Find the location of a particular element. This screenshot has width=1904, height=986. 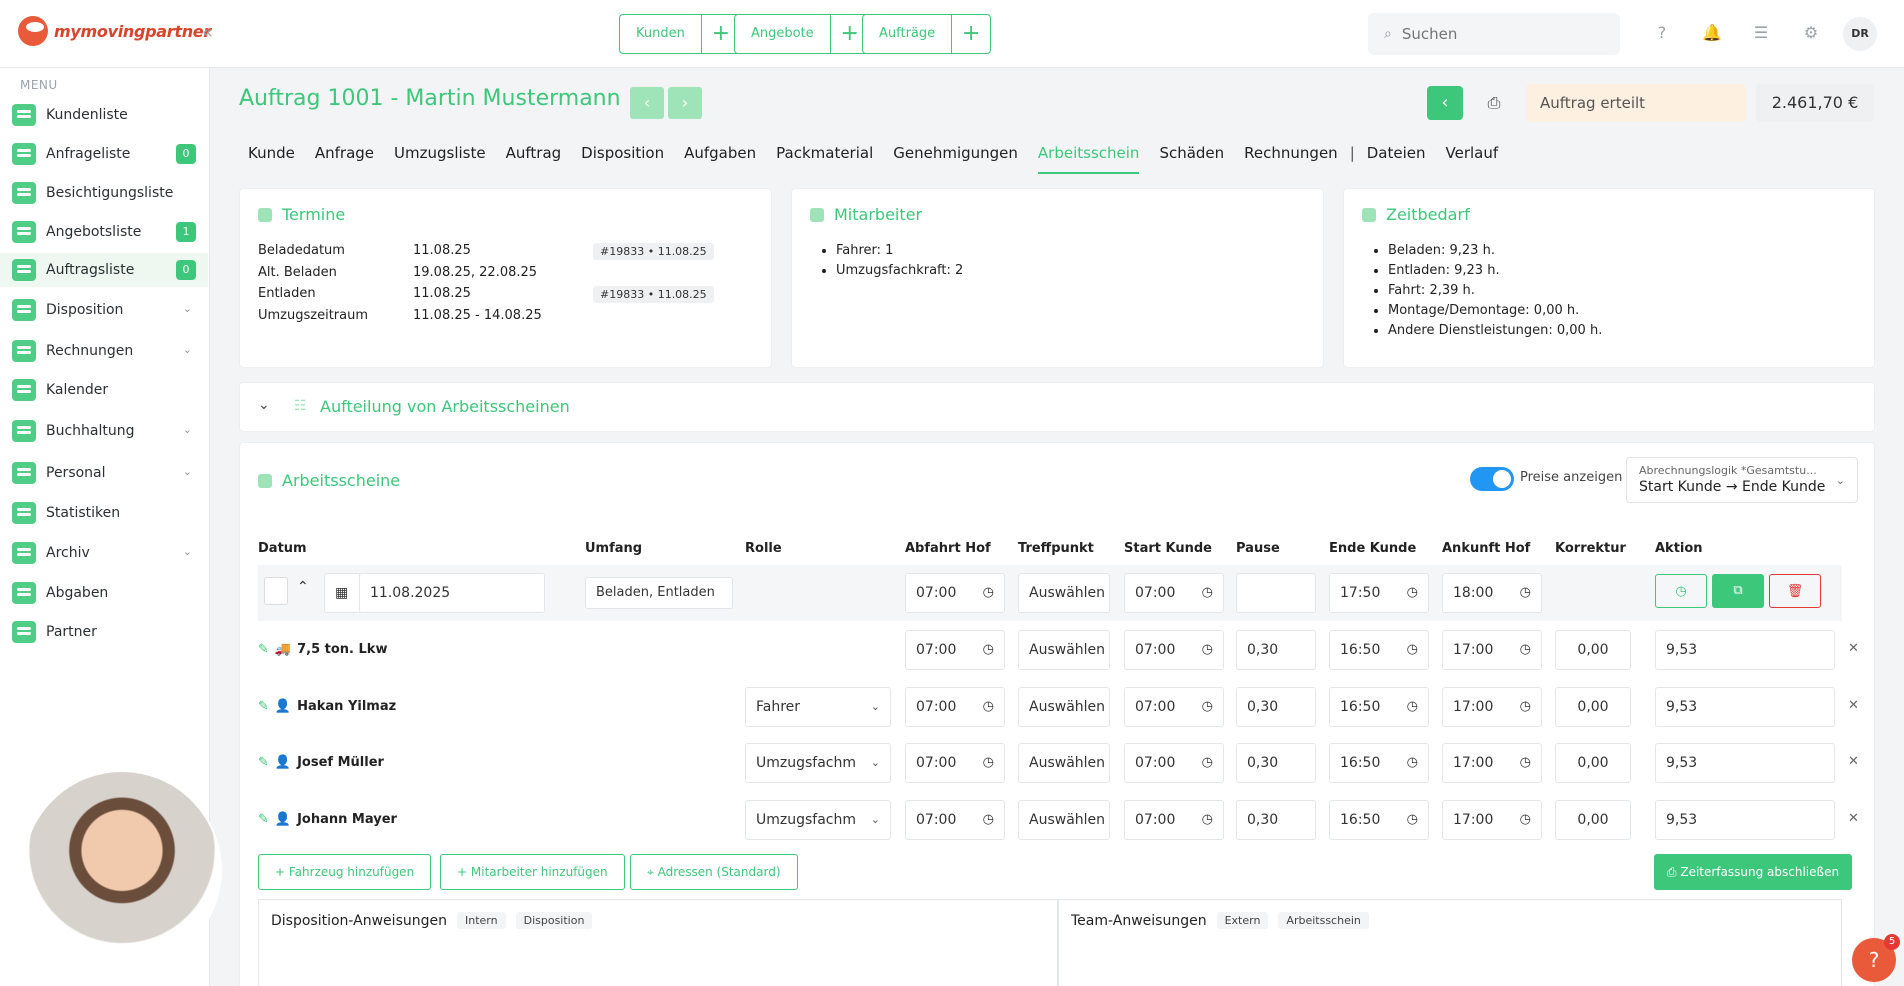

printer-icon: ⎙ is located at coordinates (1494, 103).